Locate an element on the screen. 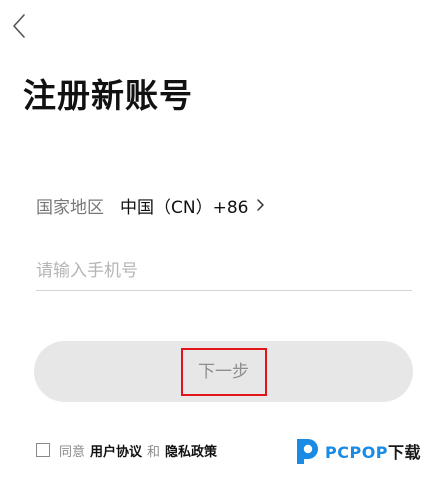 Image resolution: width=434 pixels, height=480 pixels. watermark-text: PCPOP下载 is located at coordinates (373, 451).